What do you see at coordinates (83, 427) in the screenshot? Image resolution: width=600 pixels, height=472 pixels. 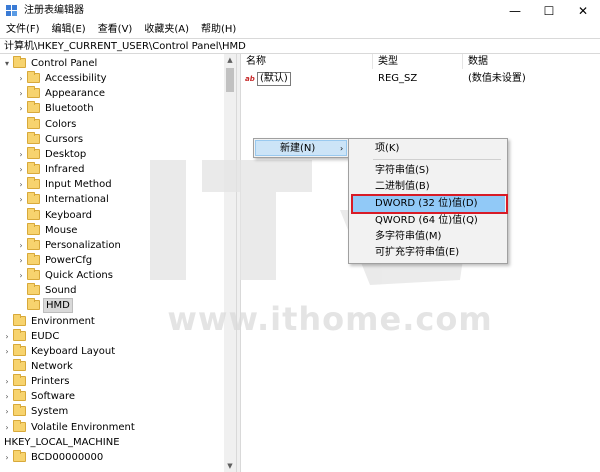 I see `tree-item-label: Volatile Environment` at bounding box center [83, 427].